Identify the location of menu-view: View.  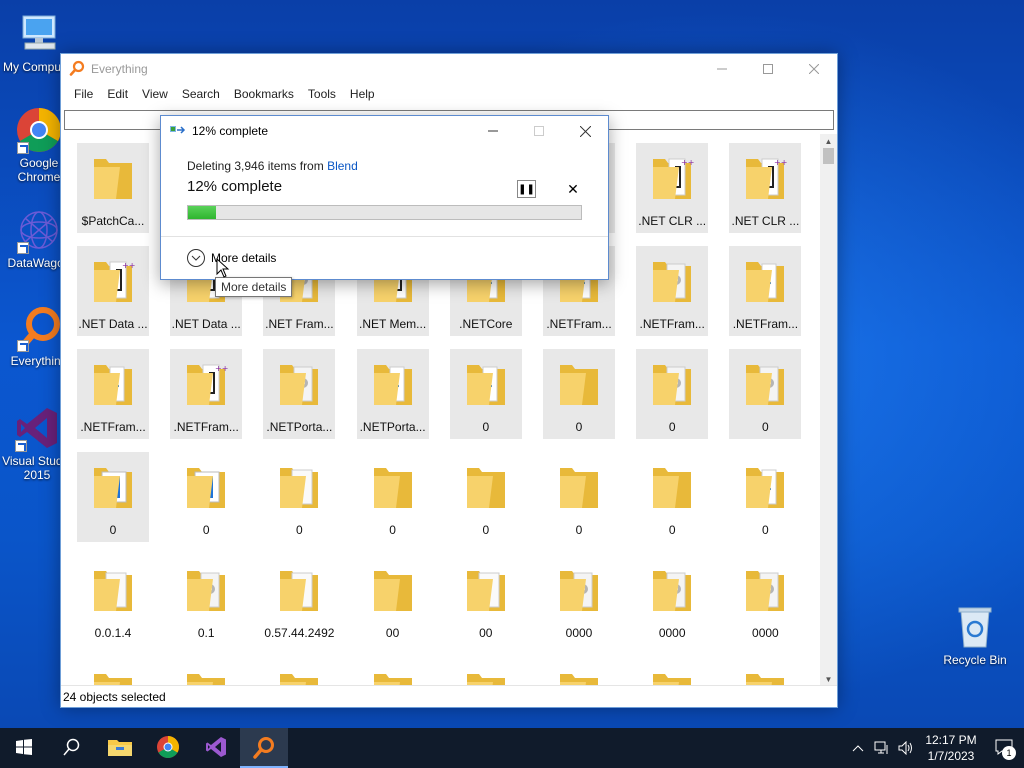
(155, 94).